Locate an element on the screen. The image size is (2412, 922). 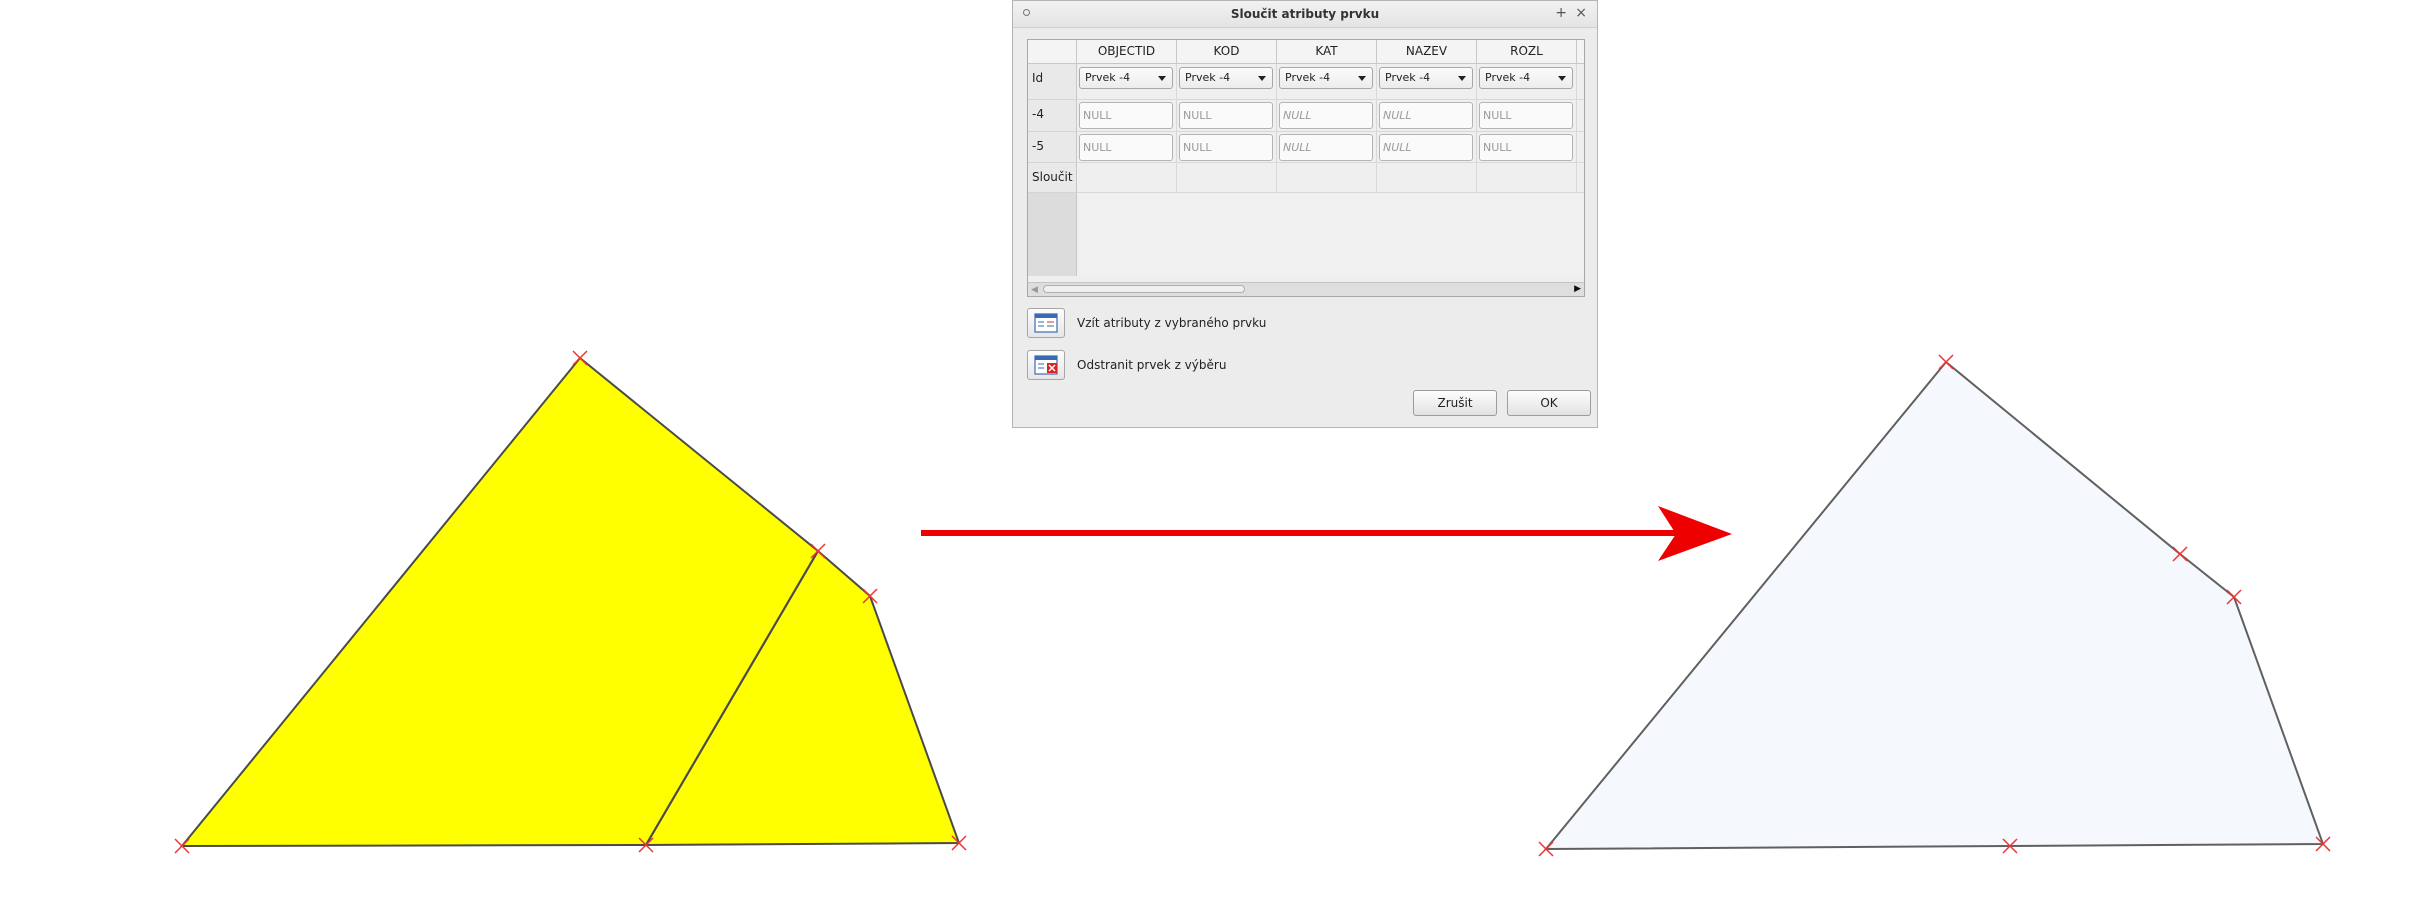
remove-feature-button is located at coordinates (1046, 365).